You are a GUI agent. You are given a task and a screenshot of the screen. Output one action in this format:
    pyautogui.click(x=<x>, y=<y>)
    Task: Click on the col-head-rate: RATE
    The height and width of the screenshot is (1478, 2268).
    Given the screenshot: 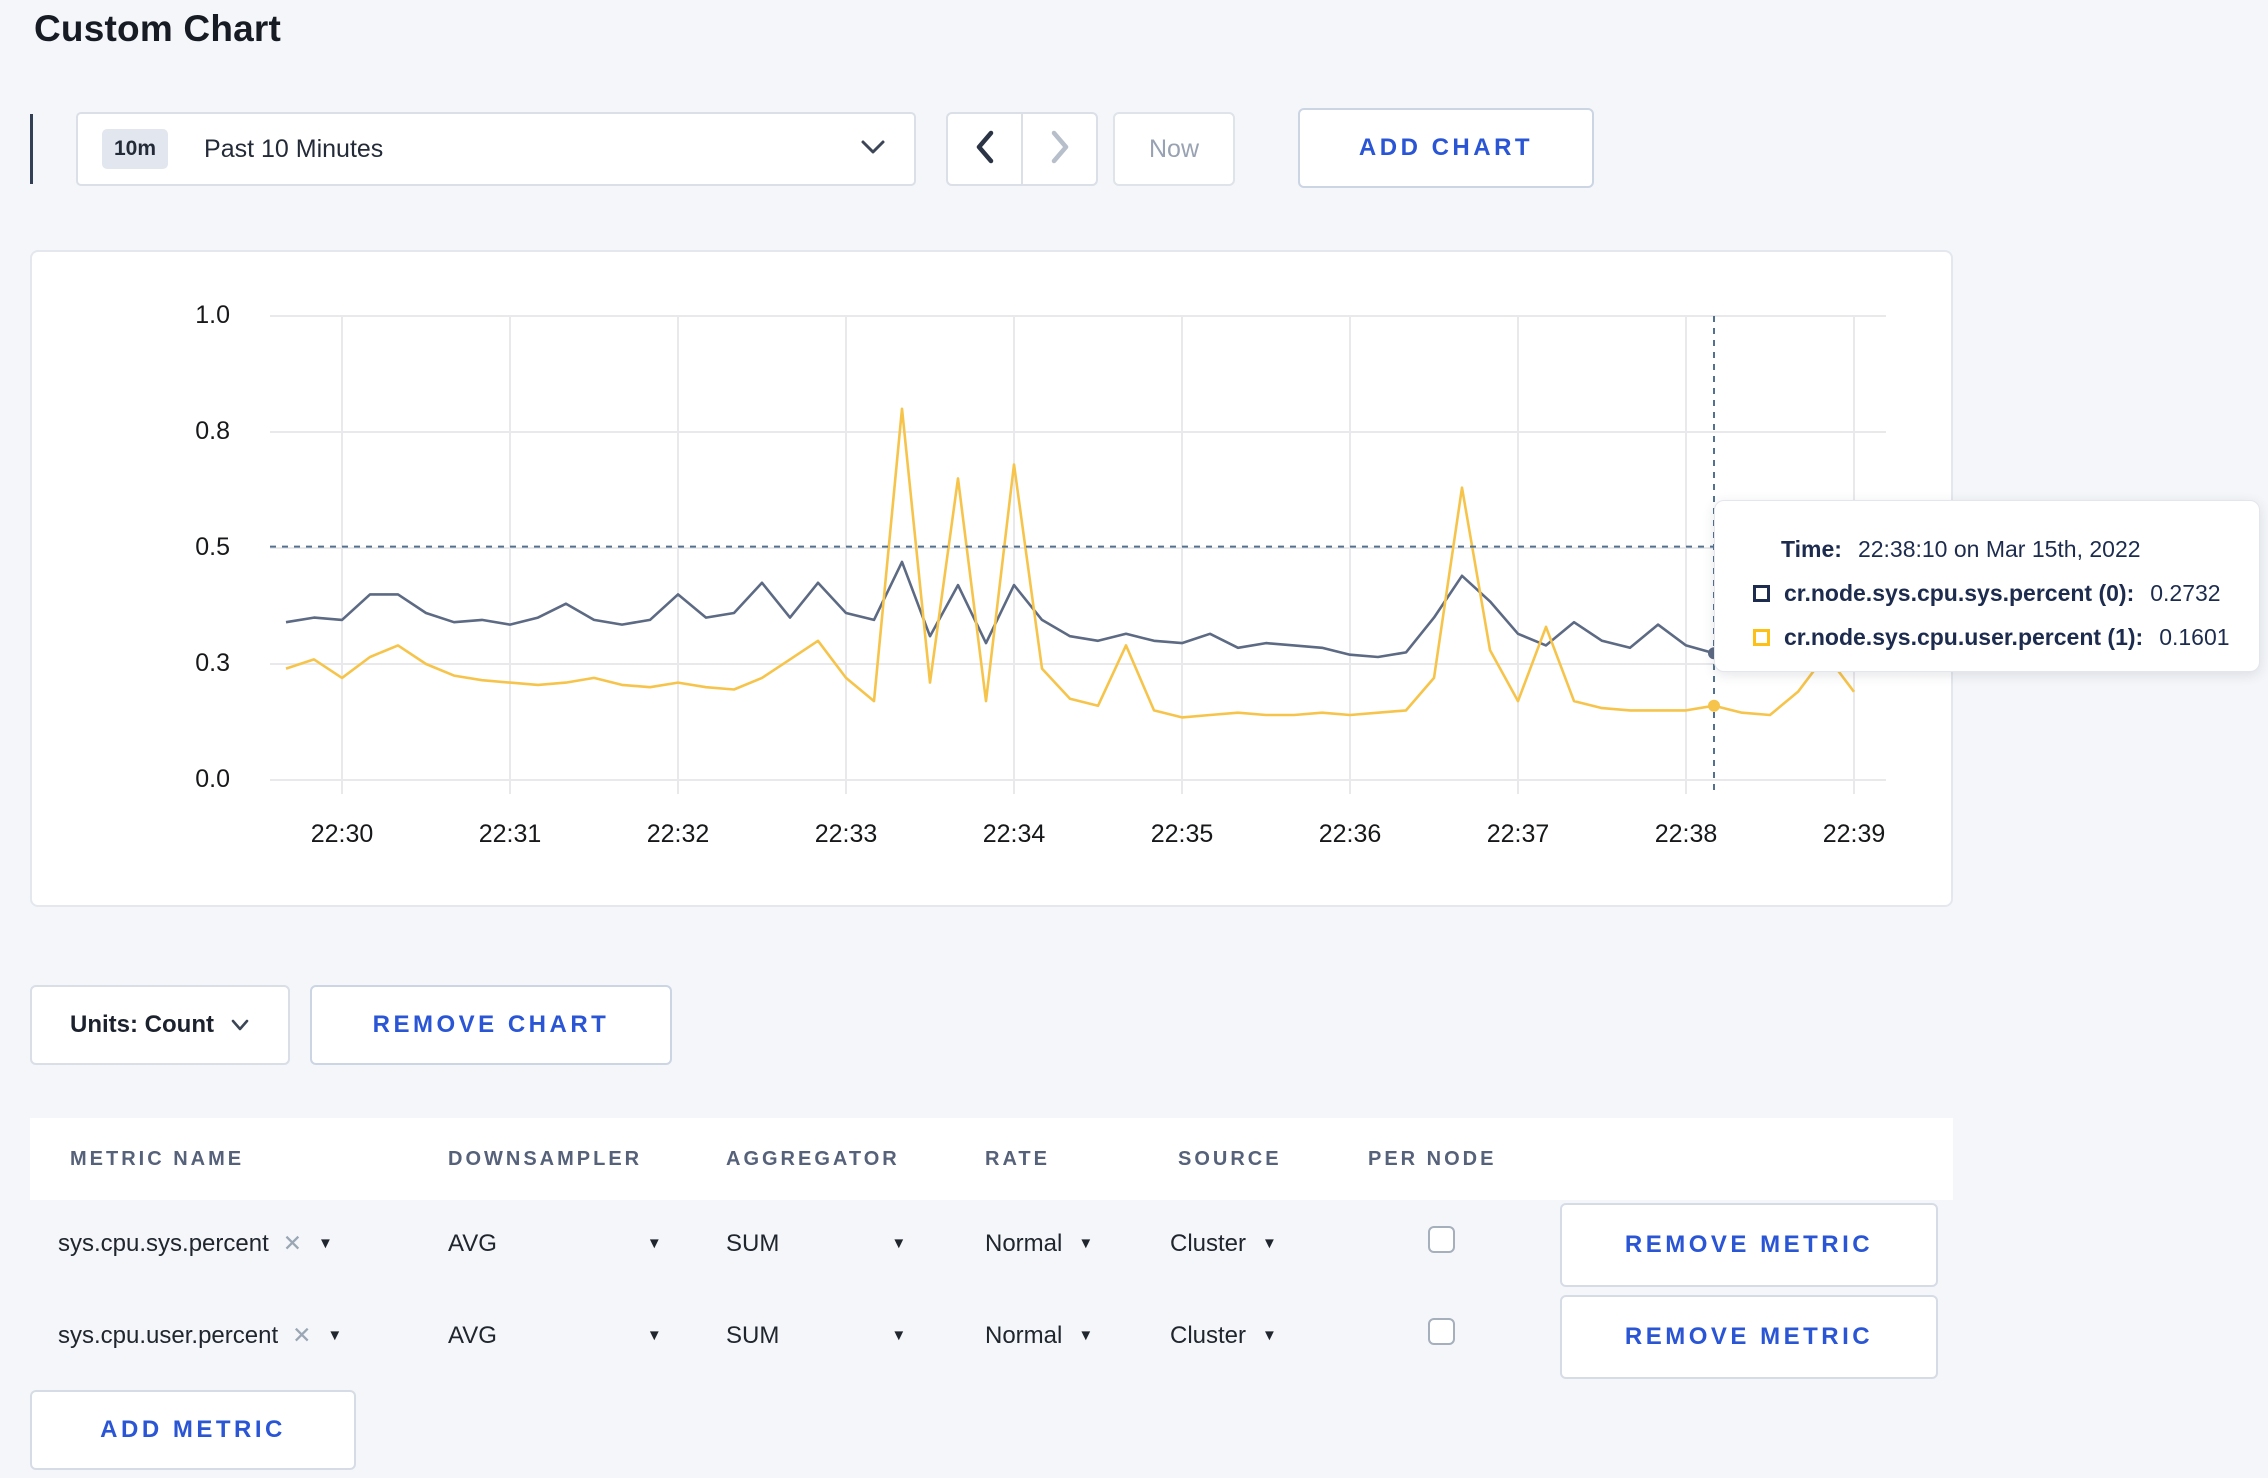 What is the action you would take?
    pyautogui.click(x=1017, y=1159)
    